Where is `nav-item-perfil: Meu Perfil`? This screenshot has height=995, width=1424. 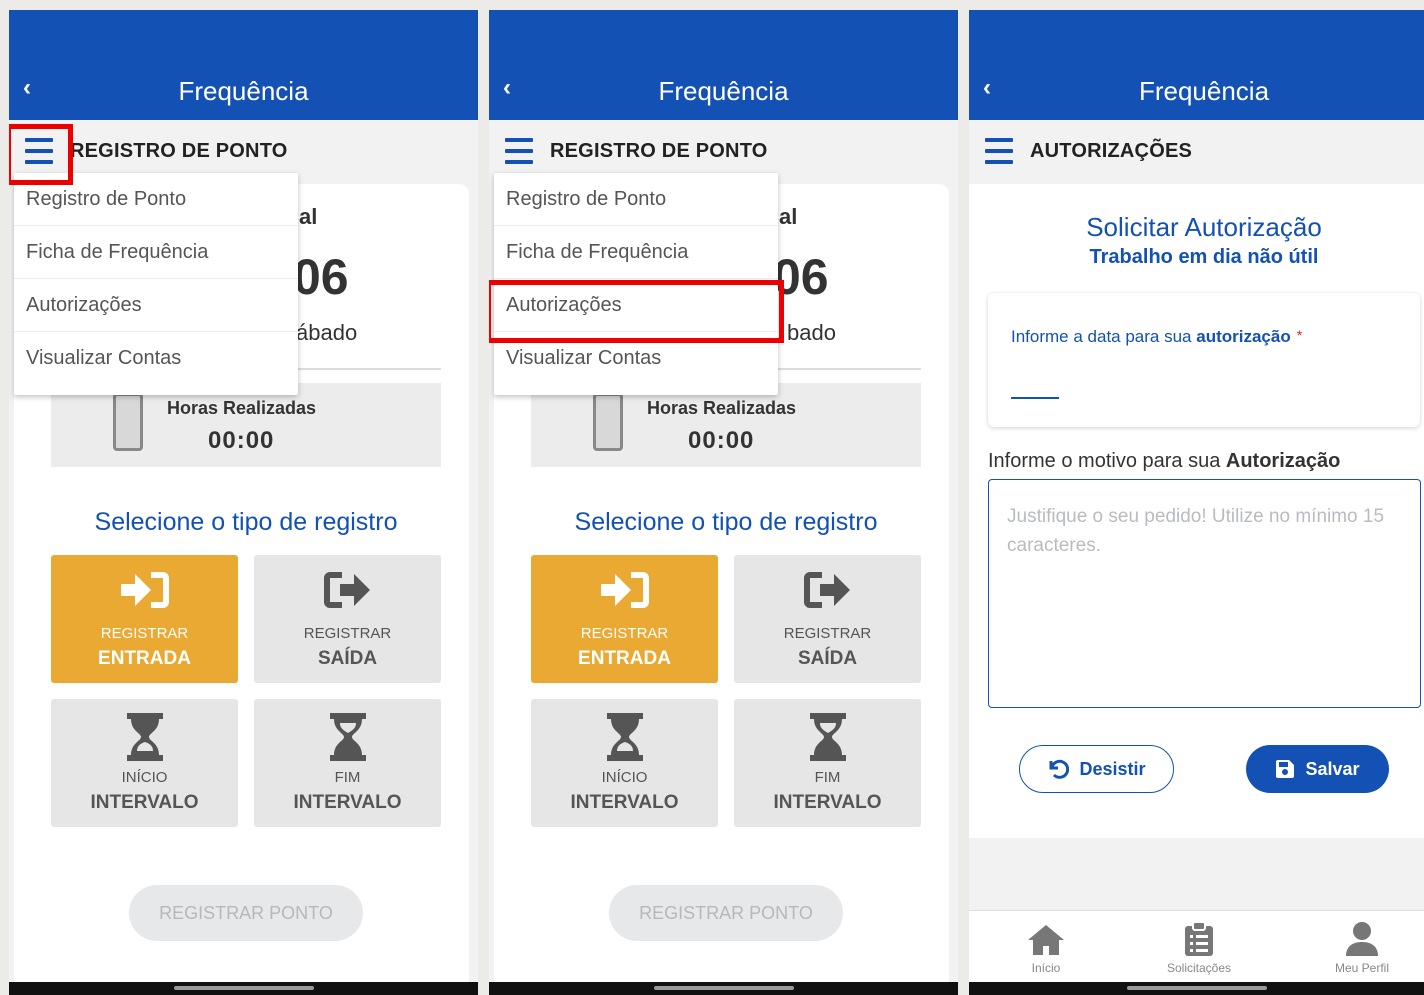
nav-item-perfil: Meu Perfil is located at coordinates (1362, 947).